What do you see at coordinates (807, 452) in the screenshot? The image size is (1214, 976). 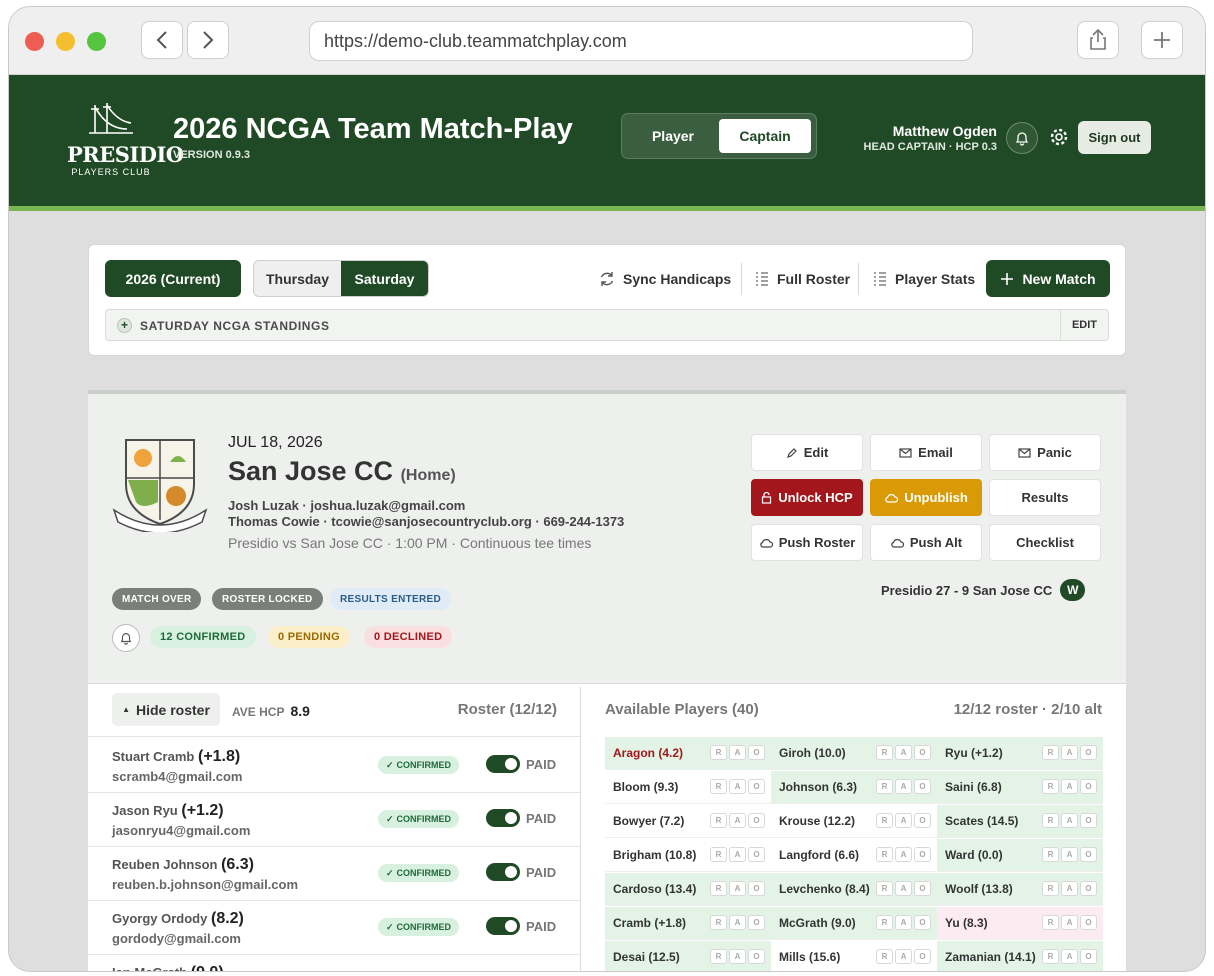 I see `edit-button: Edit` at bounding box center [807, 452].